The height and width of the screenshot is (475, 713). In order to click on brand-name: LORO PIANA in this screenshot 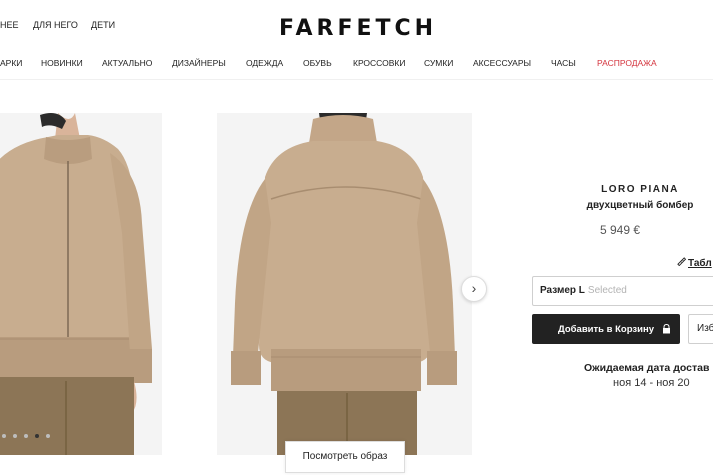, I will do `click(626, 189)`.